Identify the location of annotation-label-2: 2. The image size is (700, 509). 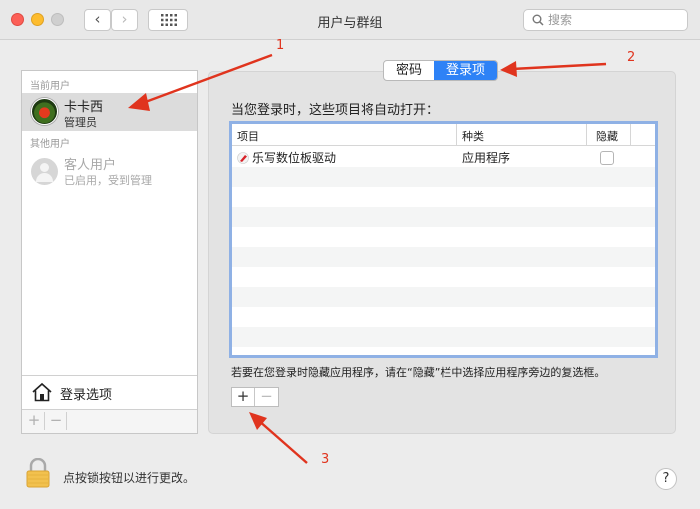
(631, 57).